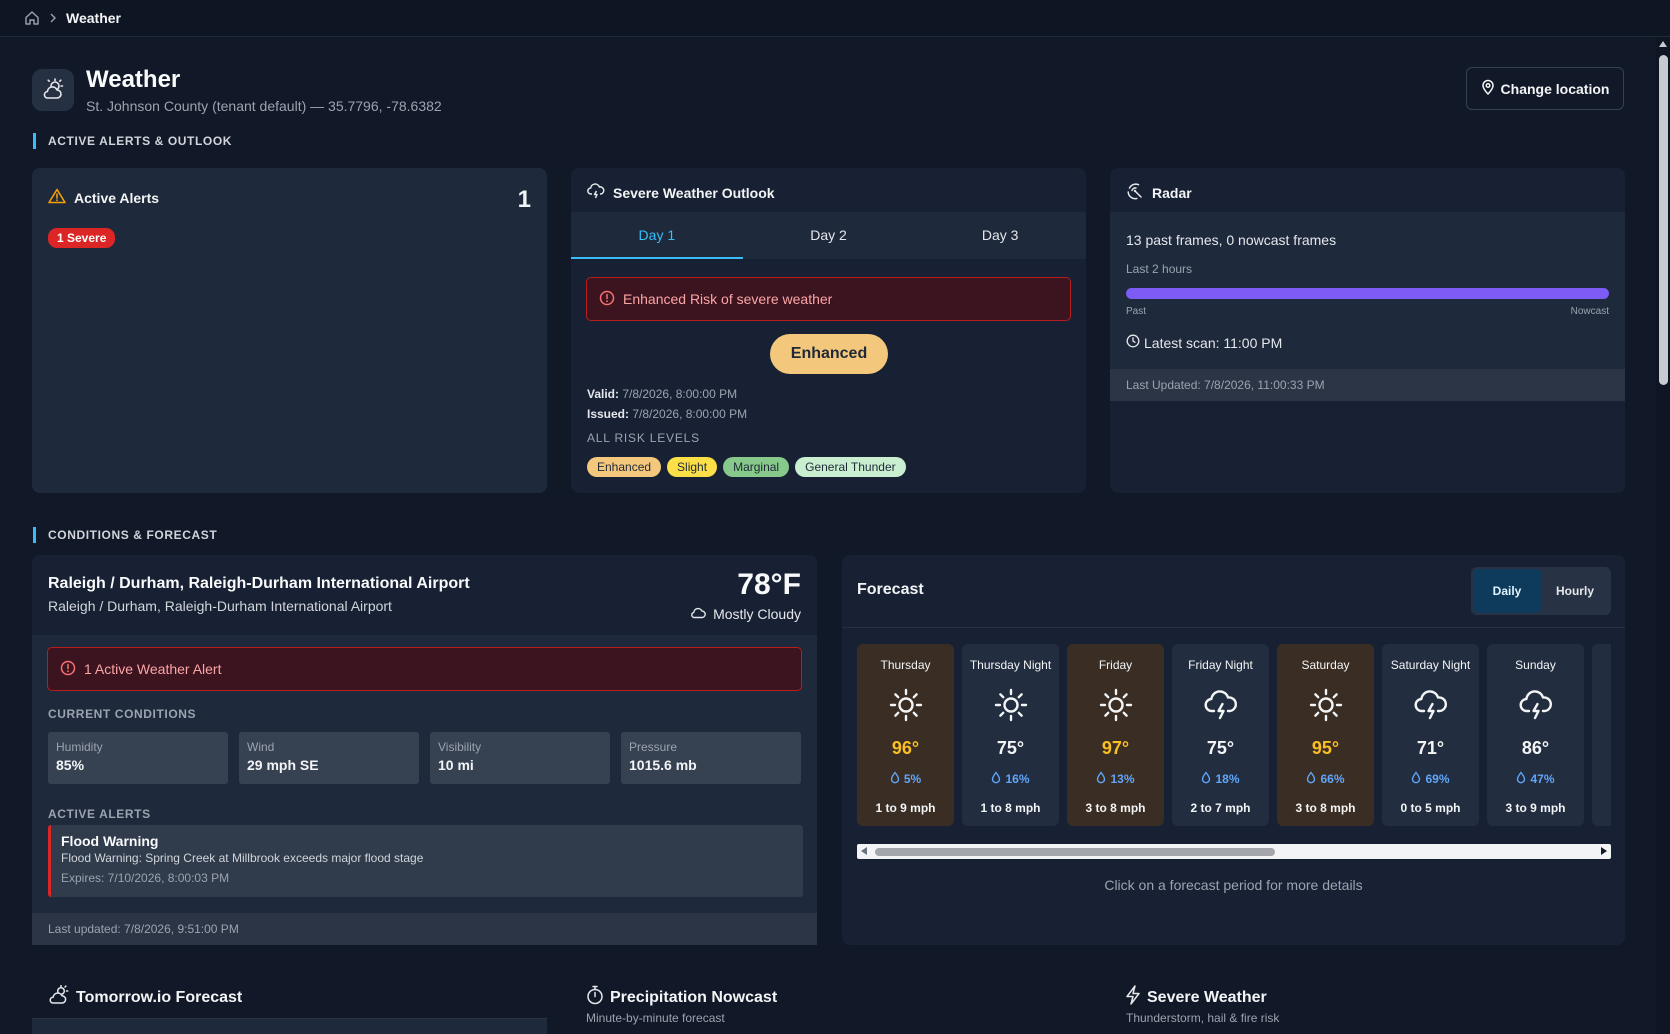 This screenshot has height=1034, width=1670. What do you see at coordinates (1367, 293) in the screenshot?
I see `radar-timeline-bar` at bounding box center [1367, 293].